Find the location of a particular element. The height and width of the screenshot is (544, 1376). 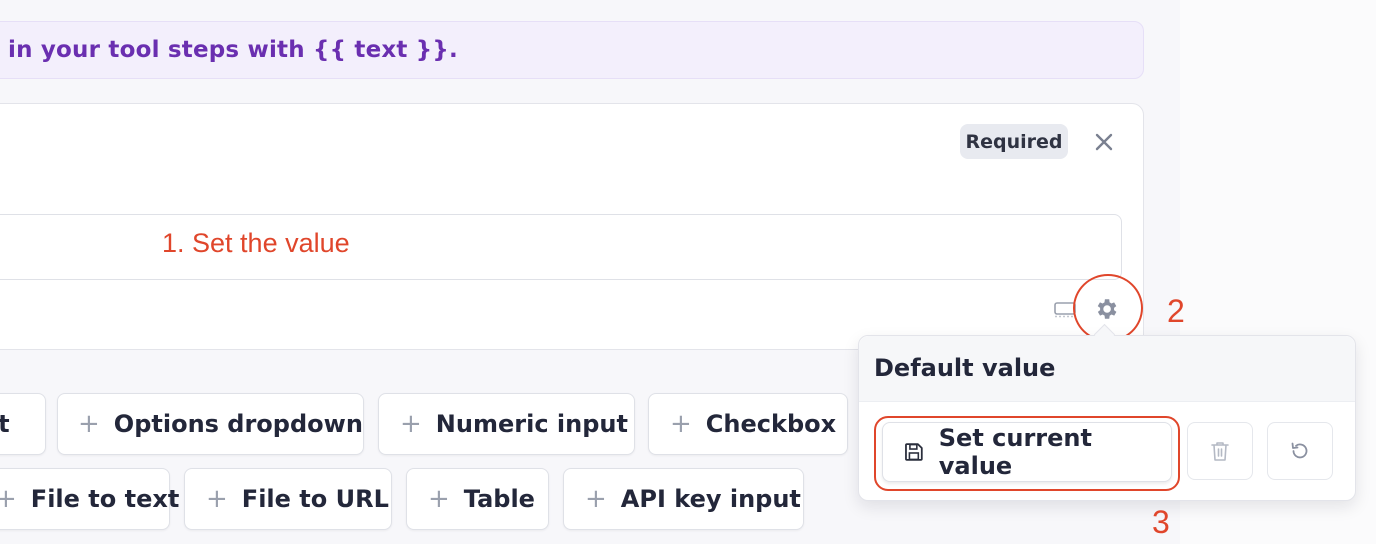

add-api-key-input-label: API key input is located at coordinates (710, 499).